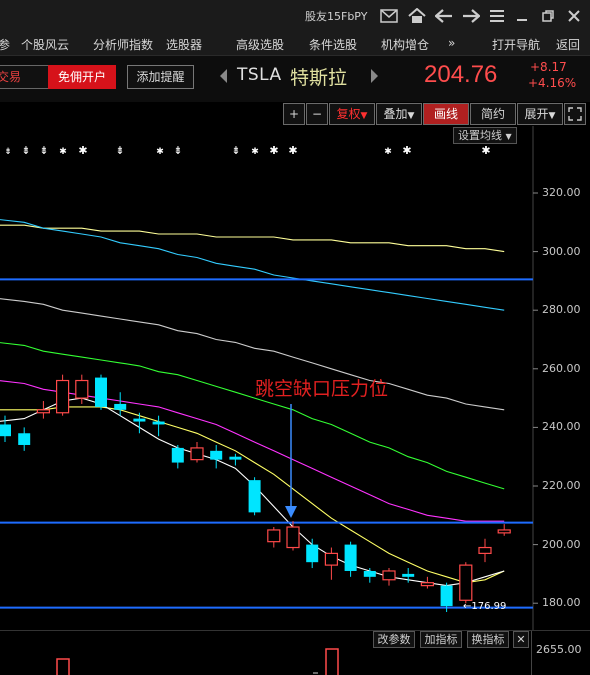 This screenshot has height=675, width=590. What do you see at coordinates (561, 427) in the screenshot?
I see `y-tick-label: 240.00` at bounding box center [561, 427].